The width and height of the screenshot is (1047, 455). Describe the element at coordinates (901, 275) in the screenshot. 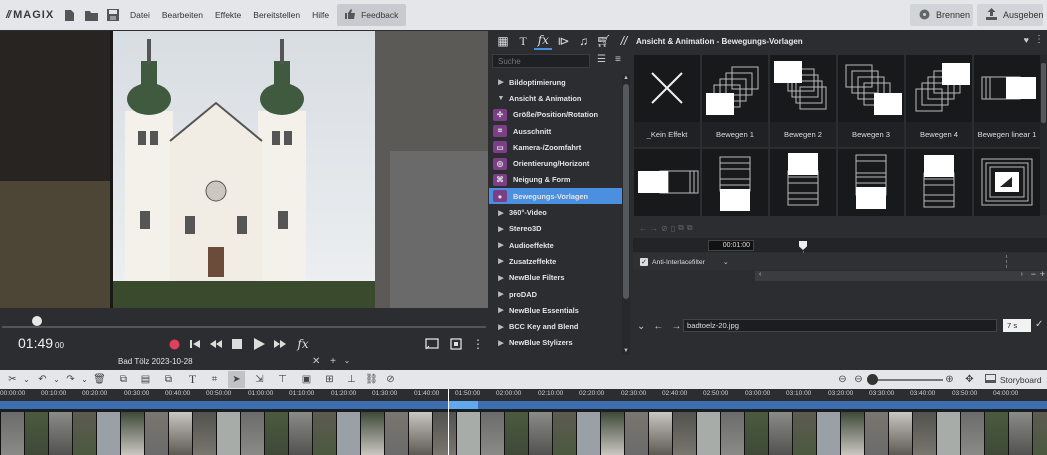

I see `keyframe-scrollbar: ‹ › − +` at that location.